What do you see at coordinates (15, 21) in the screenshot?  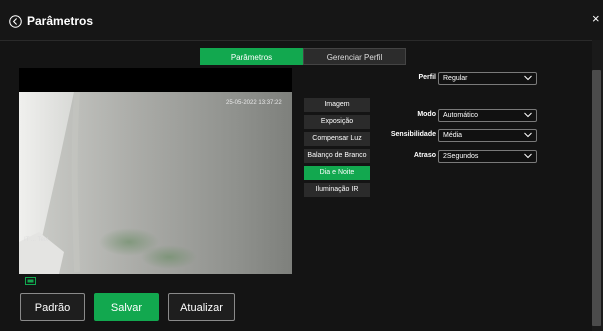 I see `back-icon` at bounding box center [15, 21].